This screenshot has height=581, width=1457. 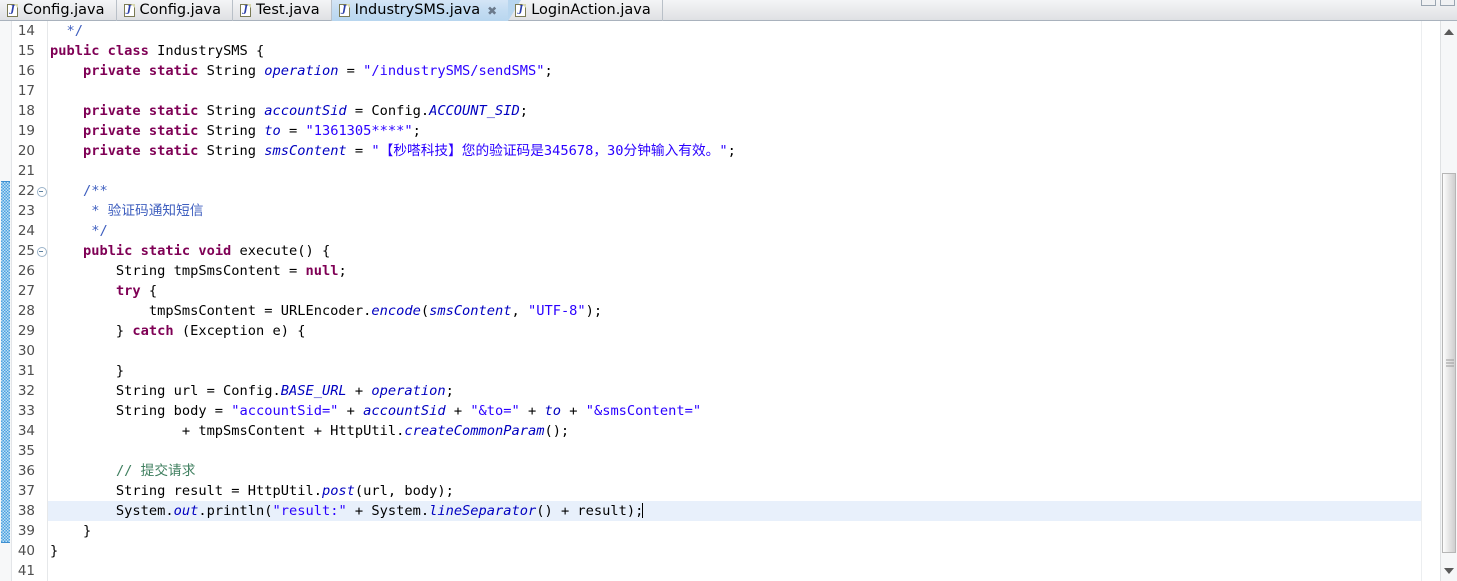 I want to click on overview-ruler, so click(x=1430, y=301).